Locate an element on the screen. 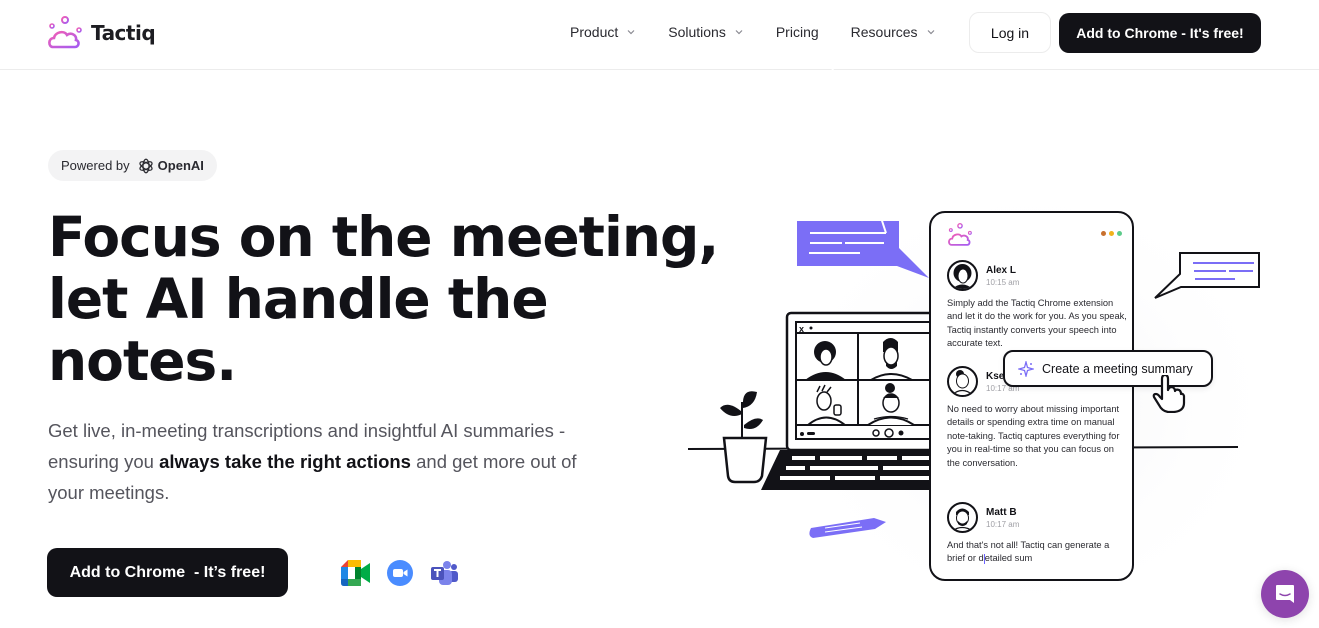  phone-header is located at coordinates (1034, 235).